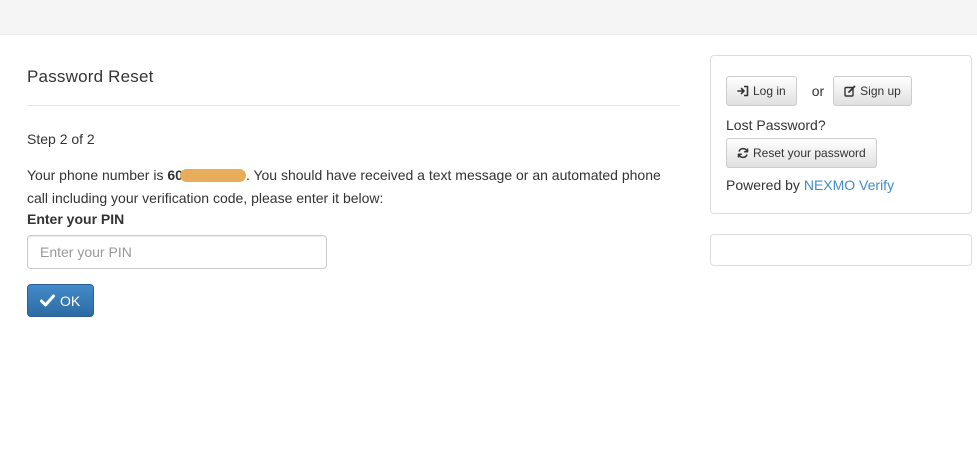  Describe the element at coordinates (818, 91) in the screenshot. I see `or-separator: or` at that location.